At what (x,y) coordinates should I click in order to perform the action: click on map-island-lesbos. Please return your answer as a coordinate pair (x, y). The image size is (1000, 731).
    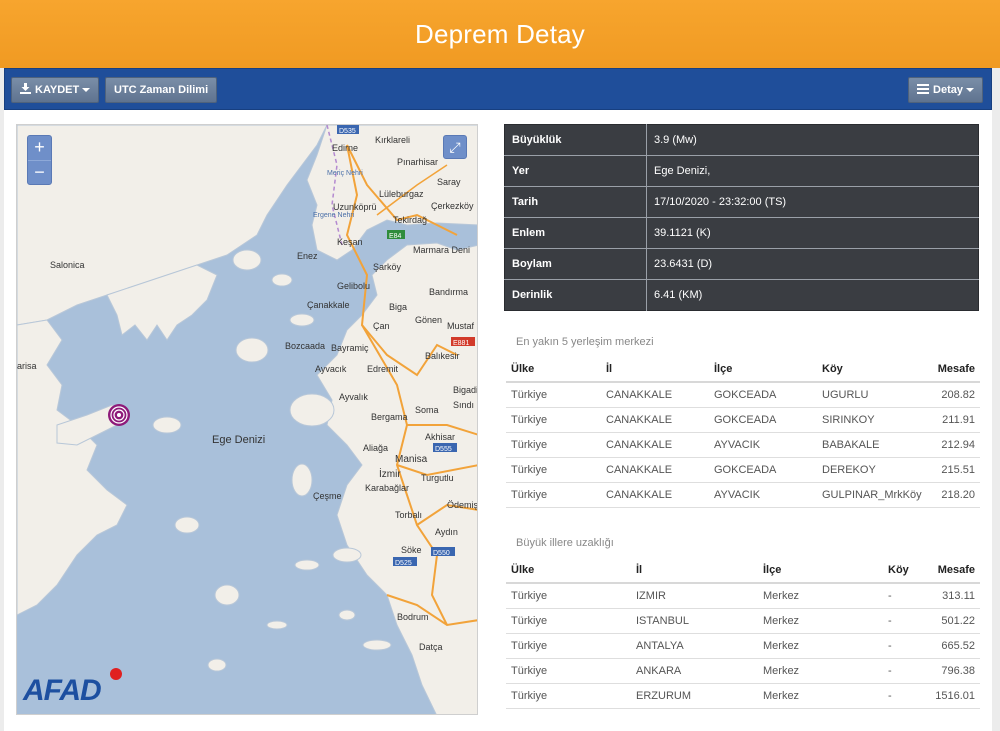
    Looking at the image, I should click on (312, 410).